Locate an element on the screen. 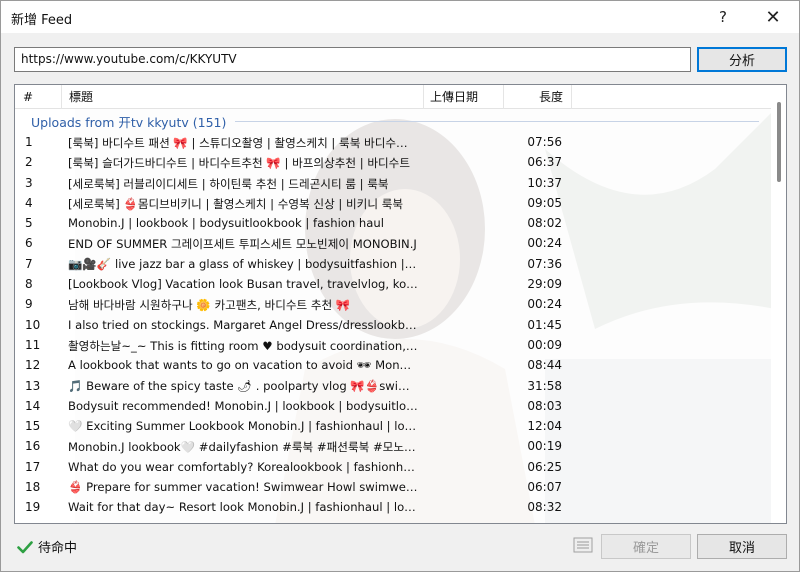 The image size is (800, 572). row-number: 18 is located at coordinates (33, 487).